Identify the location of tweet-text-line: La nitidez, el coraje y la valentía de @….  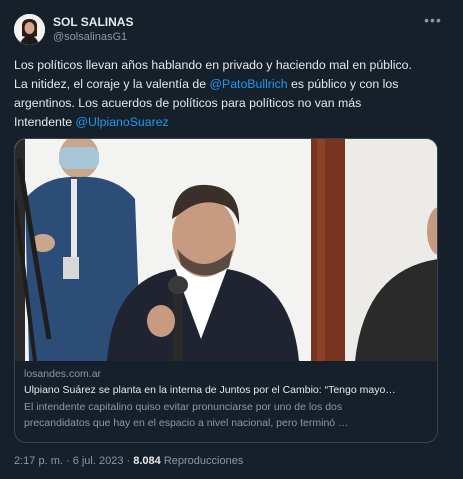
(231, 84).